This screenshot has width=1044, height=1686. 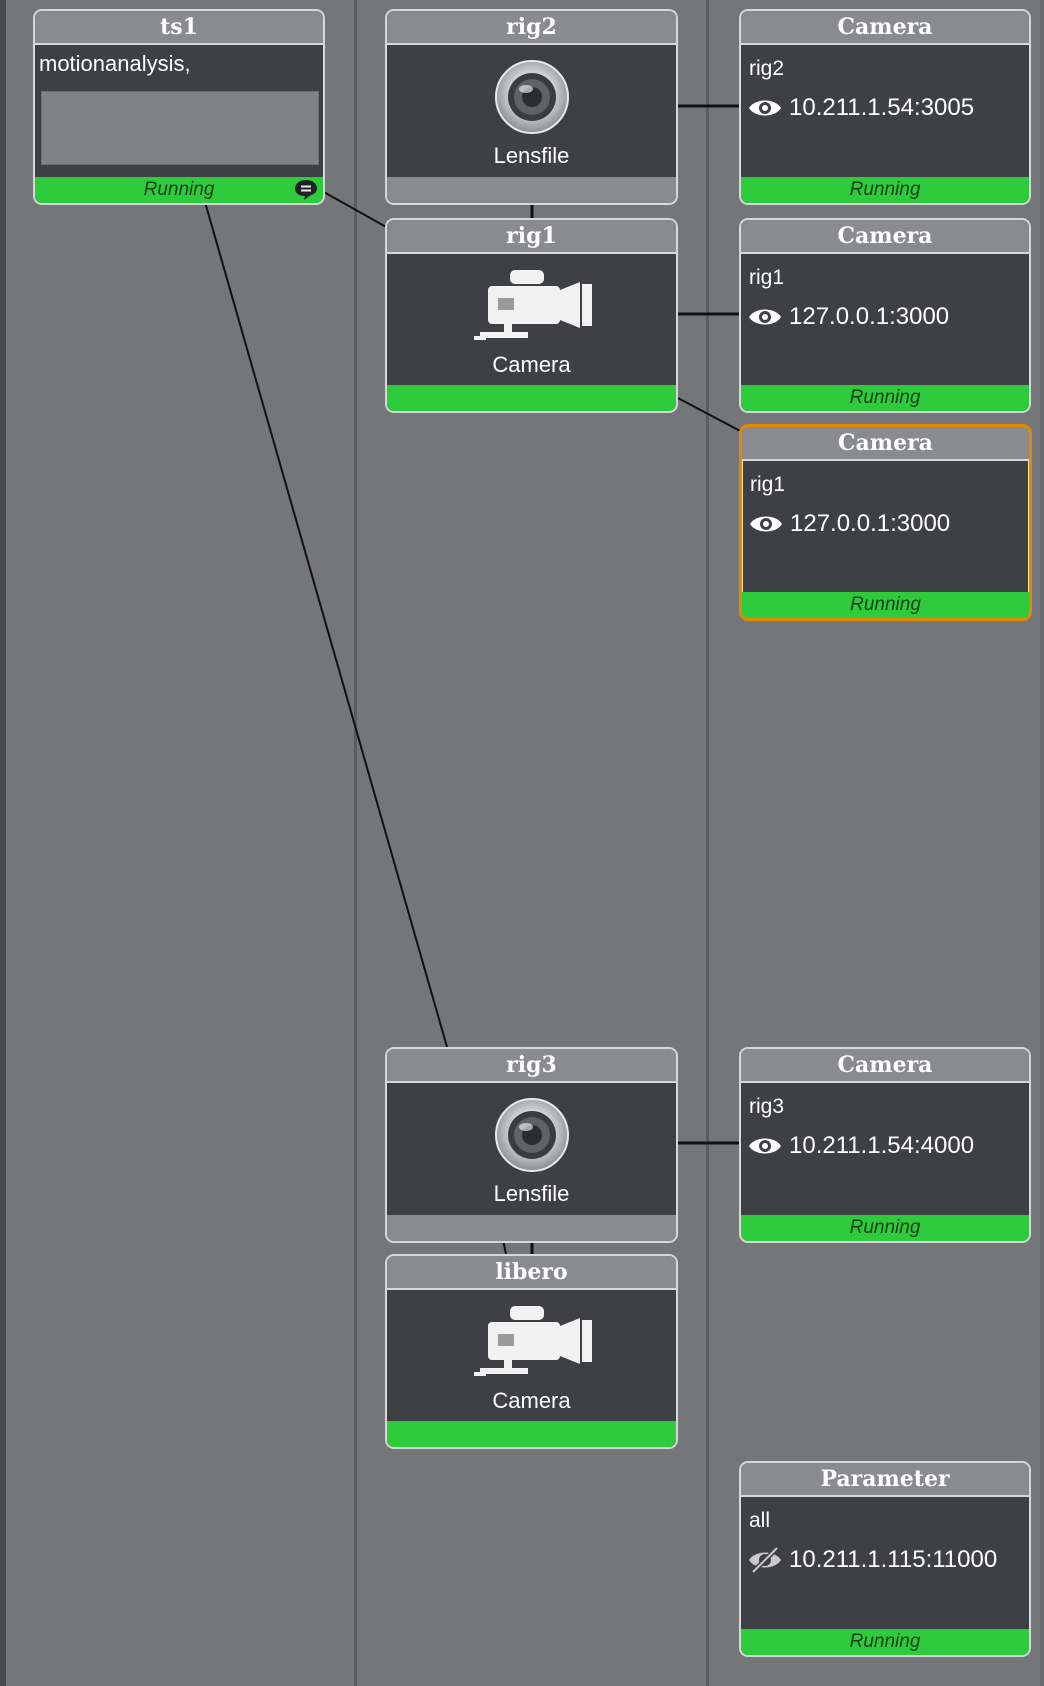 I want to click on node-title: Parameter, so click(x=885, y=1480).